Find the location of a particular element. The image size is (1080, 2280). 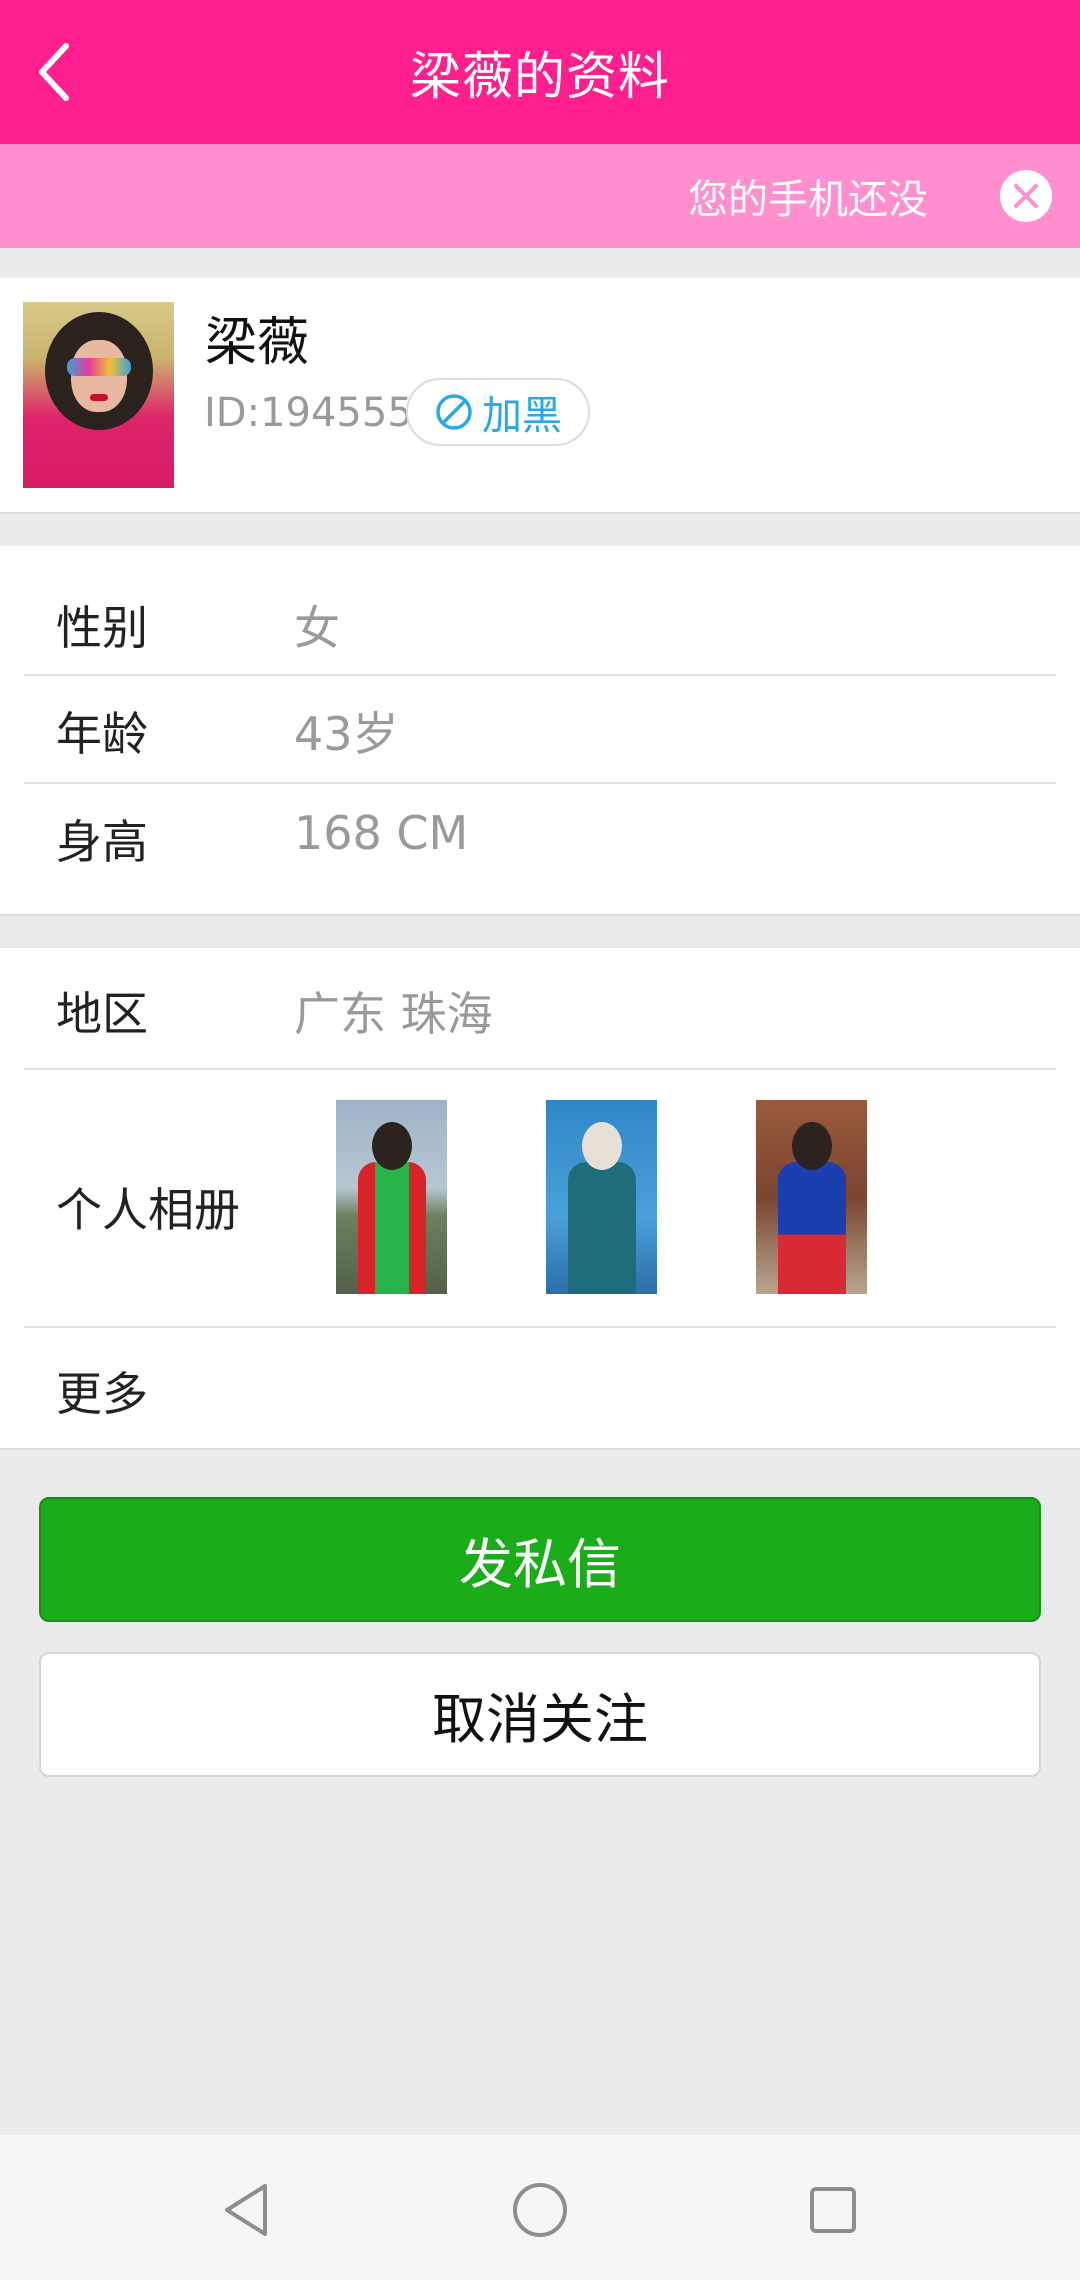

location-value: 广东 珠海 is located at coordinates (393, 1014).